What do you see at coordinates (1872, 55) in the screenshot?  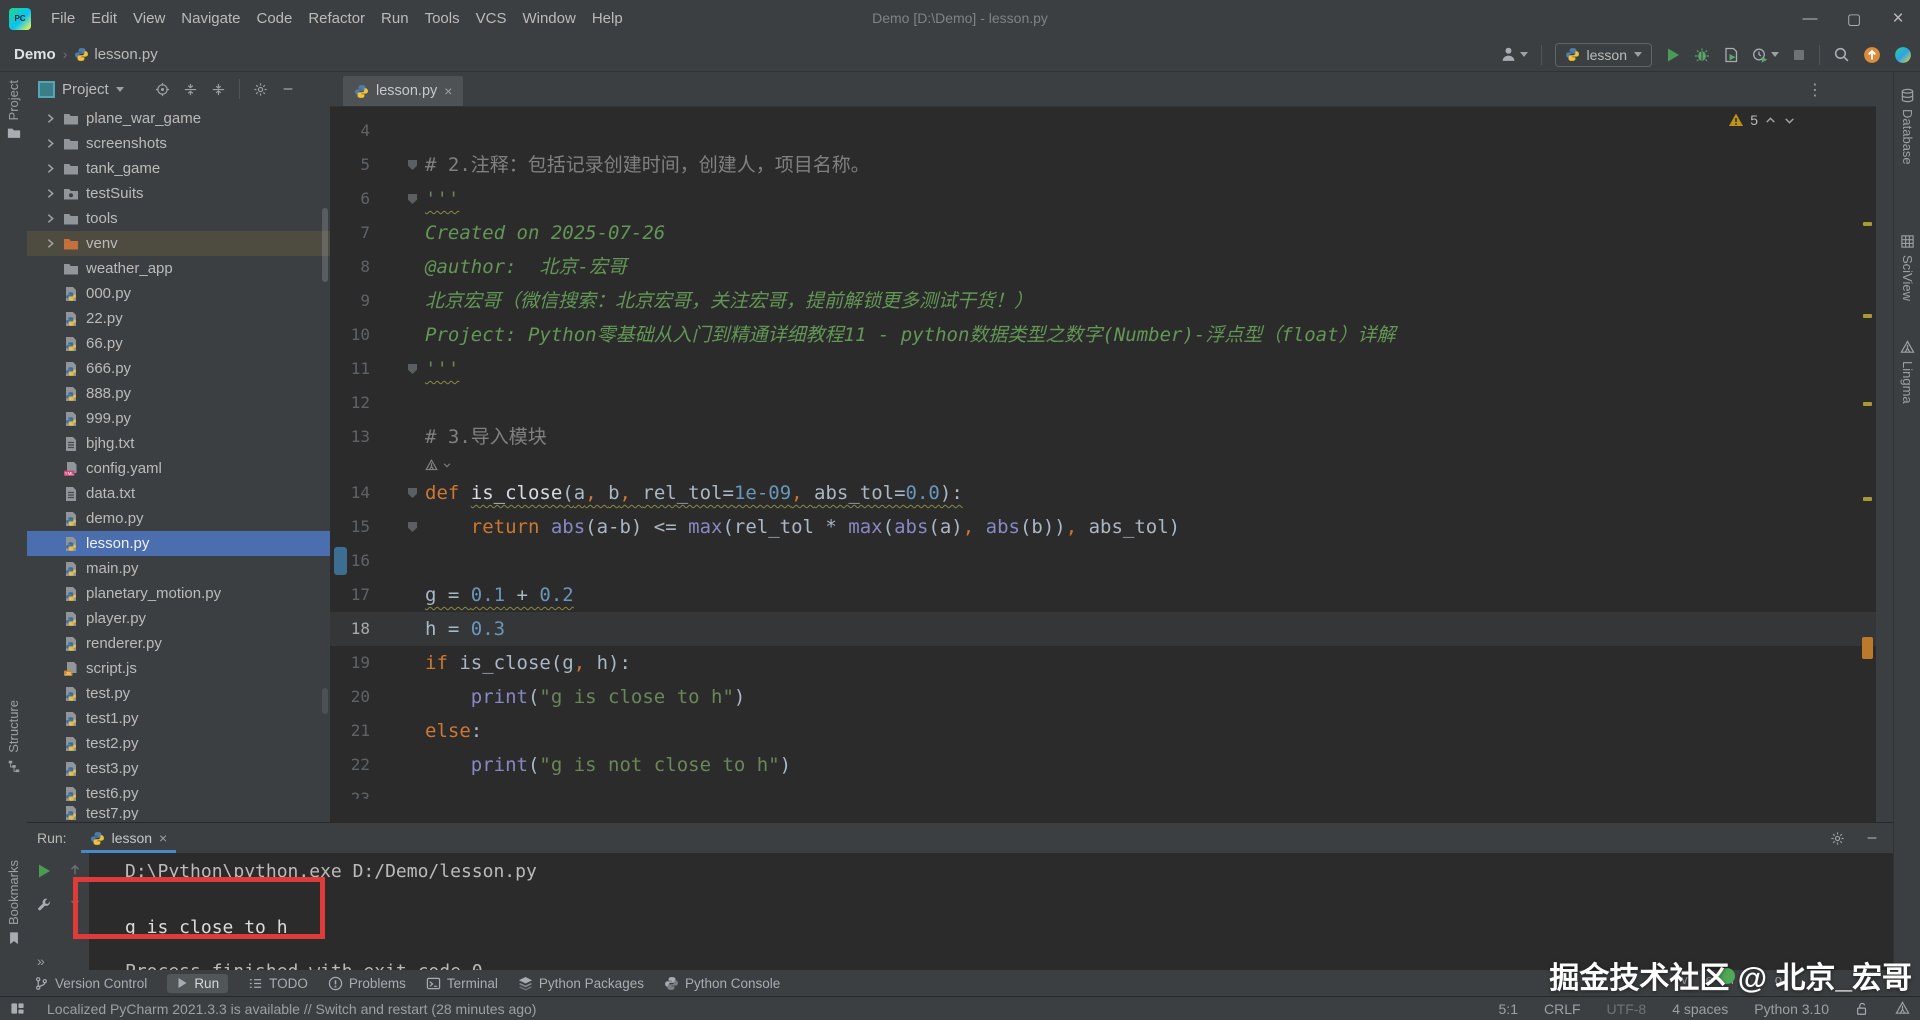 I see `update-available-icon` at bounding box center [1872, 55].